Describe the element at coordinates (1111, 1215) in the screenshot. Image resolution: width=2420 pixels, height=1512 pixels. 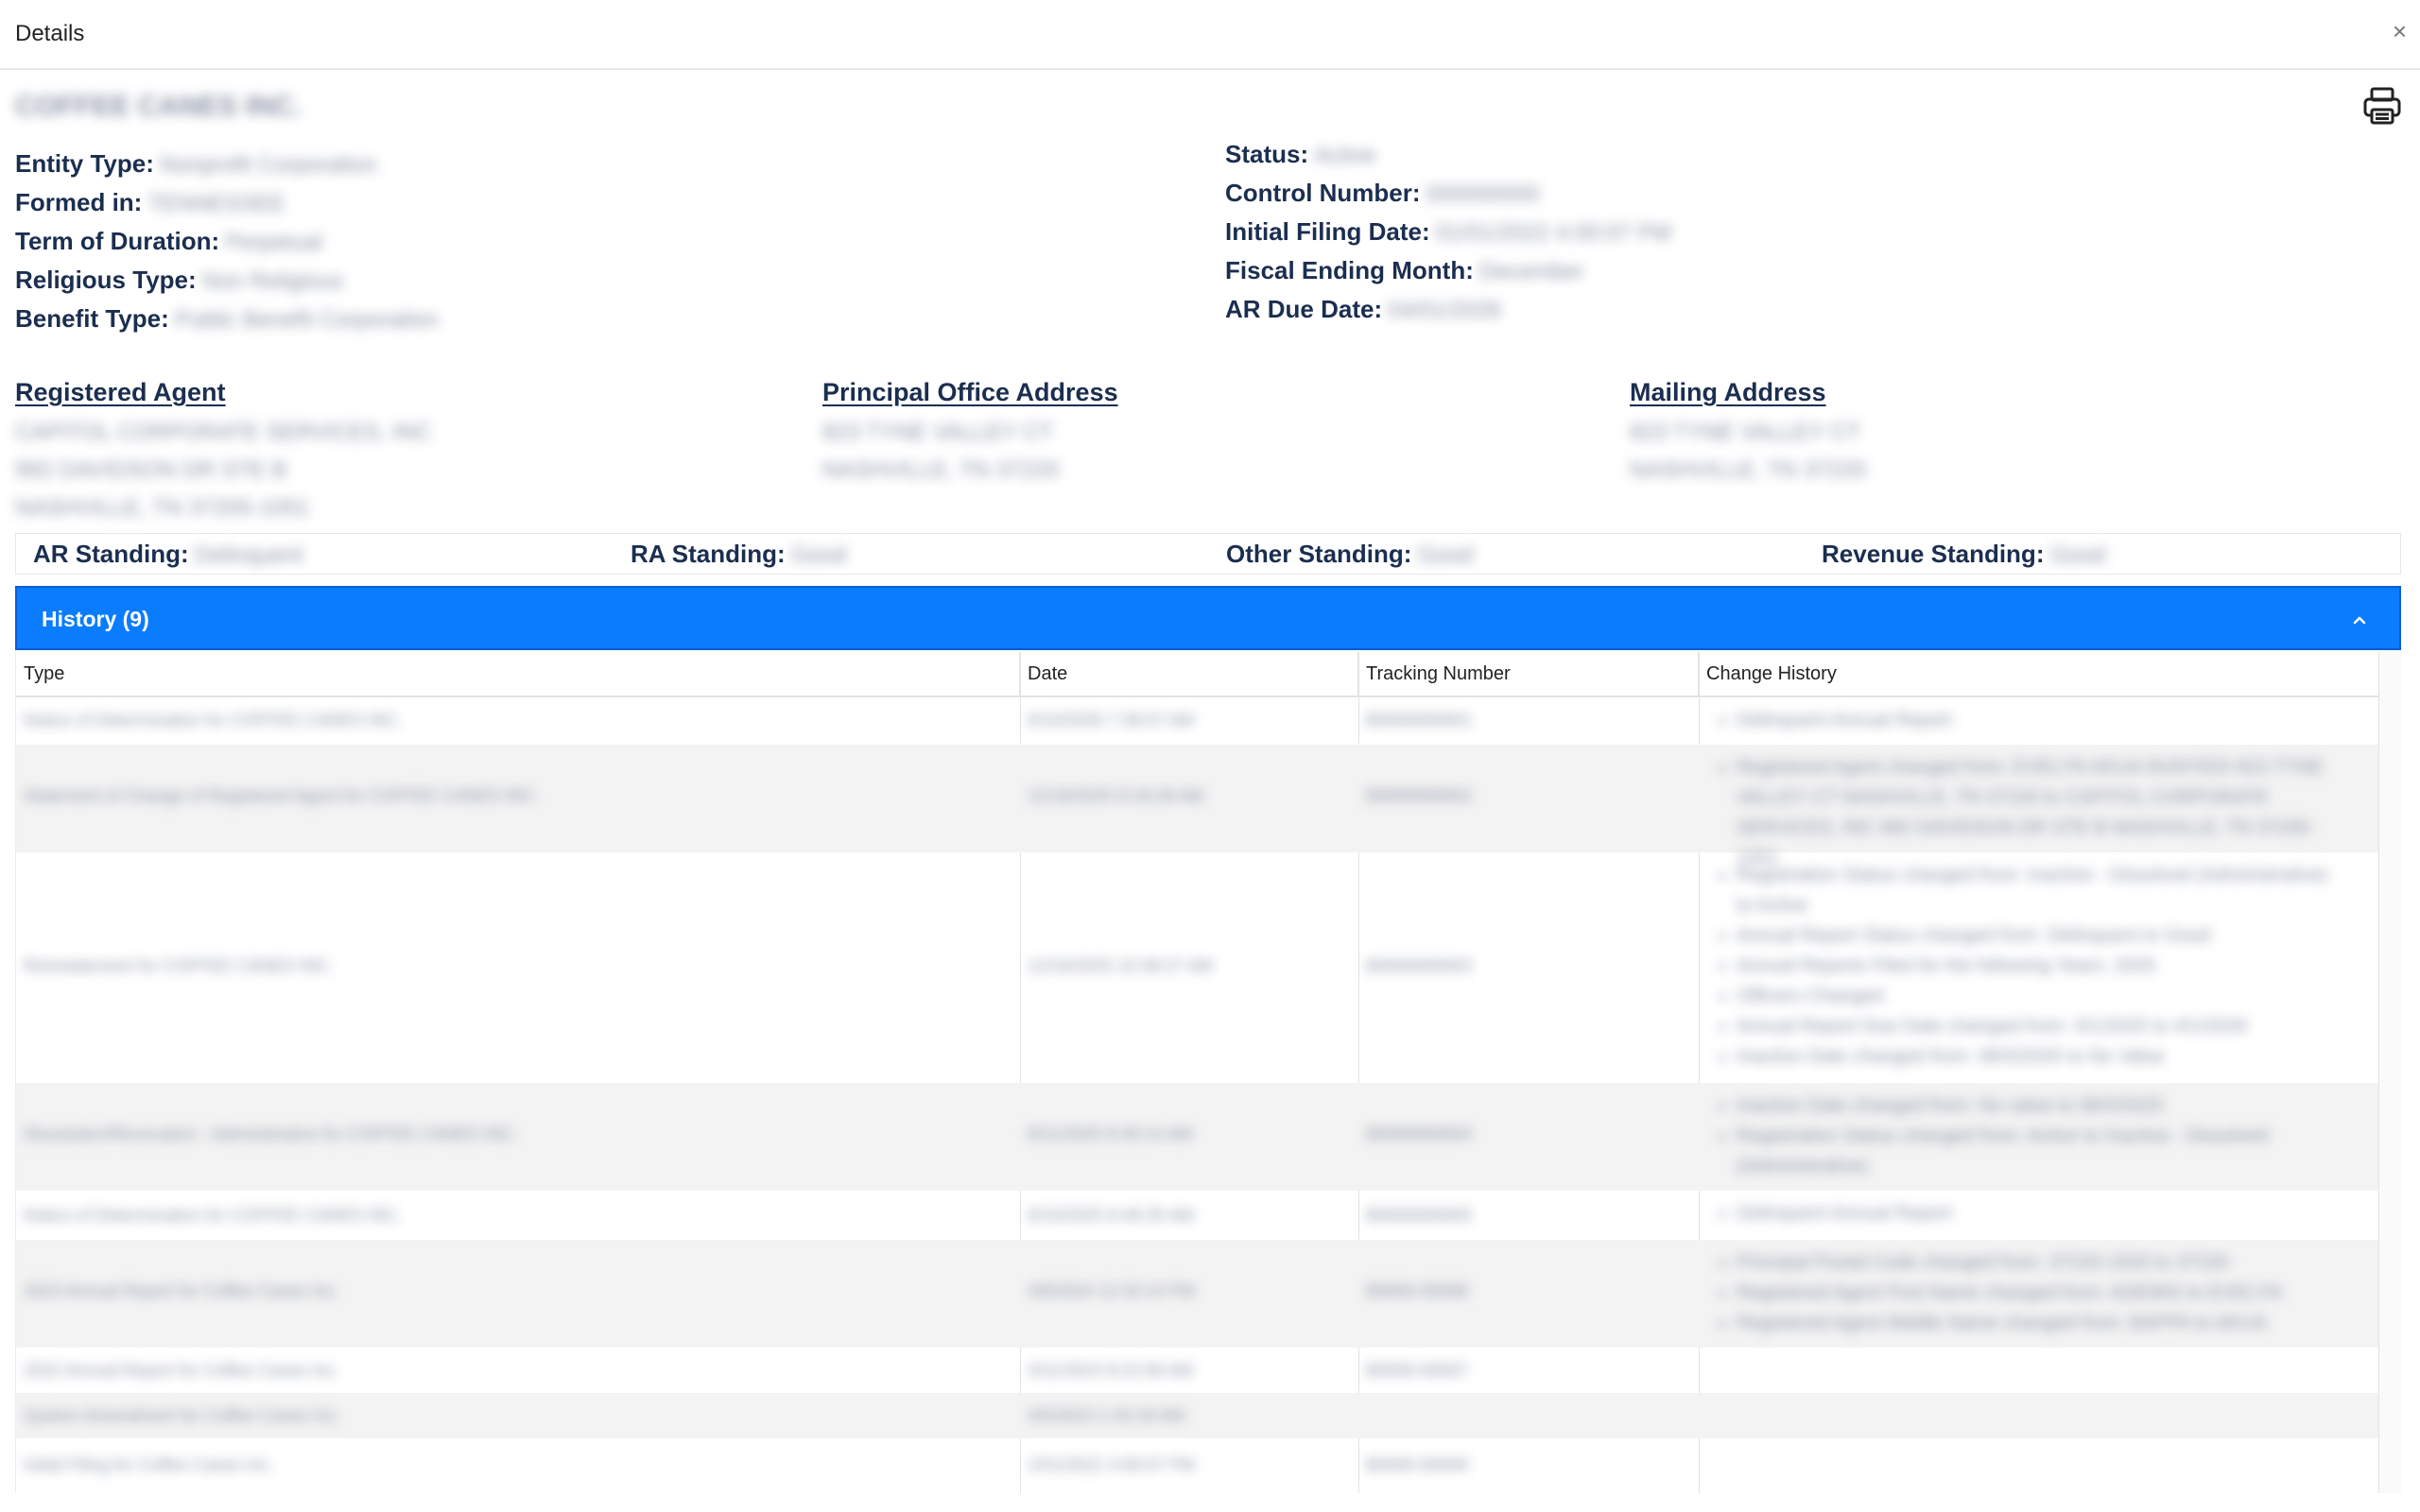
I see `cell-date: 6/10/2025 8:48:35 AM` at that location.